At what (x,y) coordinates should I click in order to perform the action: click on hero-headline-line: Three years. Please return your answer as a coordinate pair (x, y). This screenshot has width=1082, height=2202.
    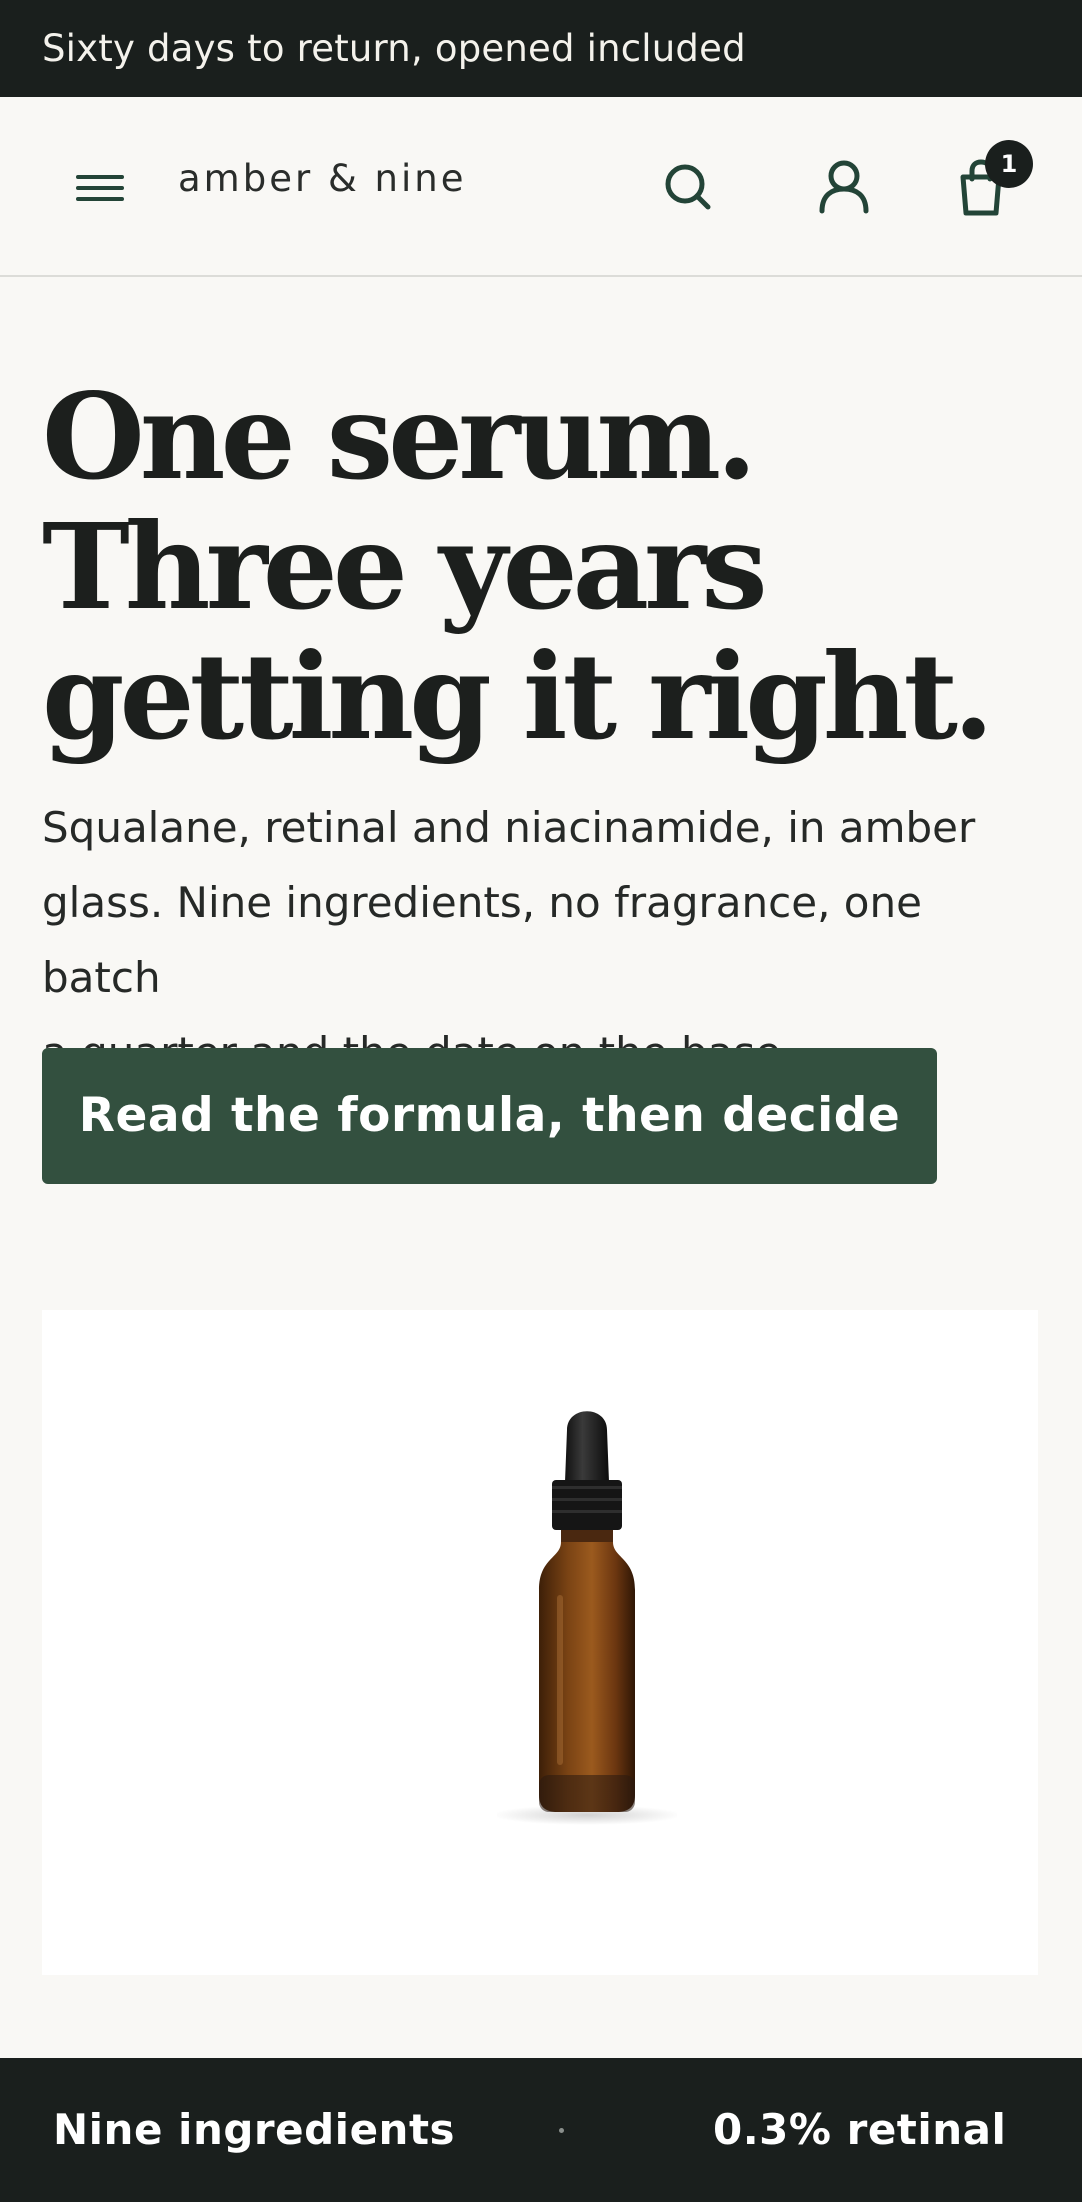
    Looking at the image, I should click on (405, 566).